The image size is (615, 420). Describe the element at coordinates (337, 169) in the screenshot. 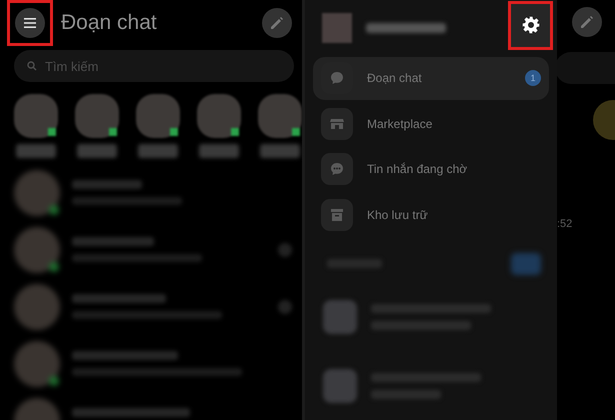

I see `chat-dots-icon` at that location.